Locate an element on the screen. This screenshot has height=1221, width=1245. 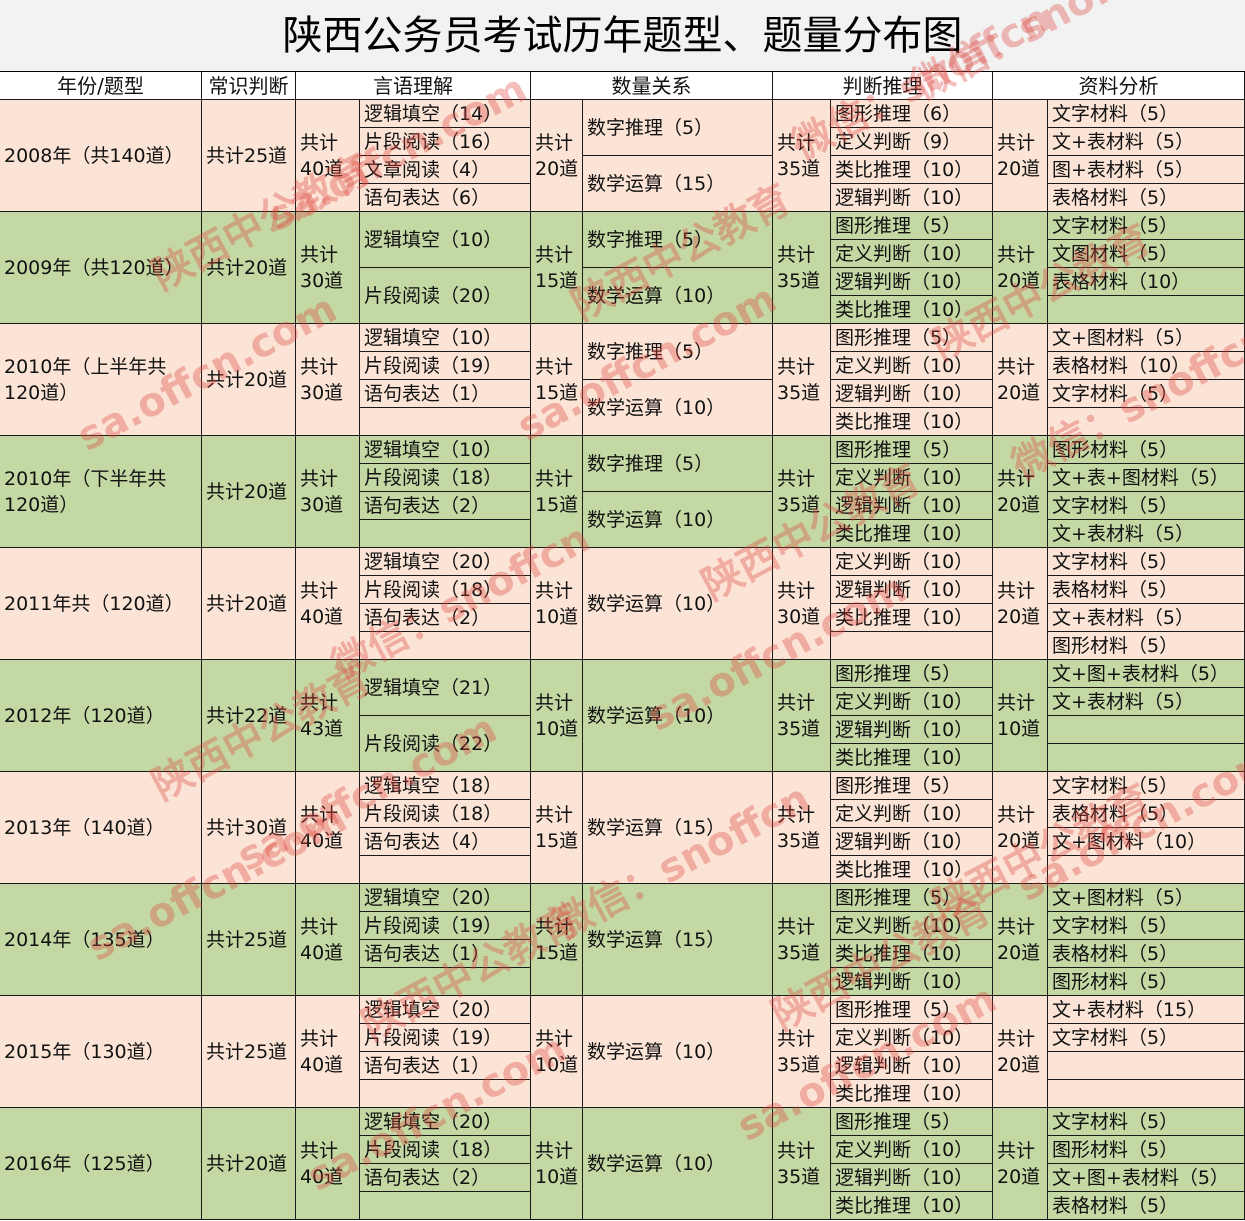
reasoning-item: 图形推理（6） is located at coordinates (912, 114).